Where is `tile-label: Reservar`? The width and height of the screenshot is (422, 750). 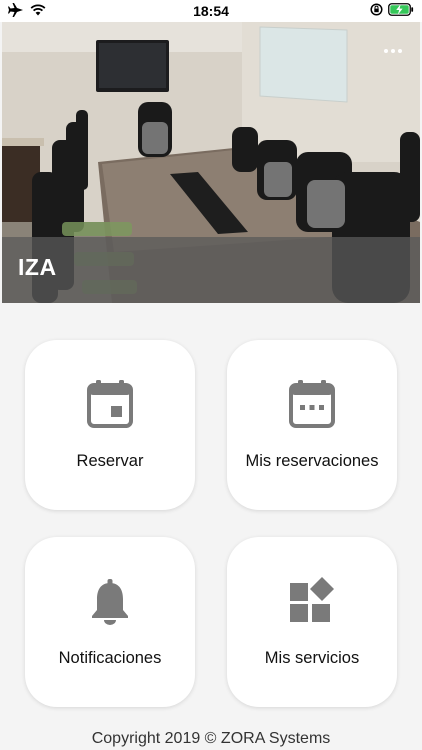 tile-label: Reservar is located at coordinates (110, 461).